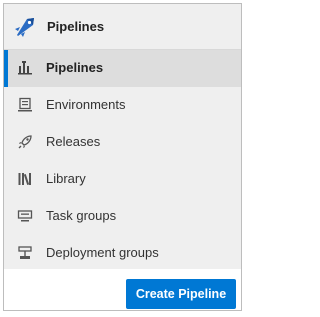  I want to click on rocket-icon, so click(25, 142).